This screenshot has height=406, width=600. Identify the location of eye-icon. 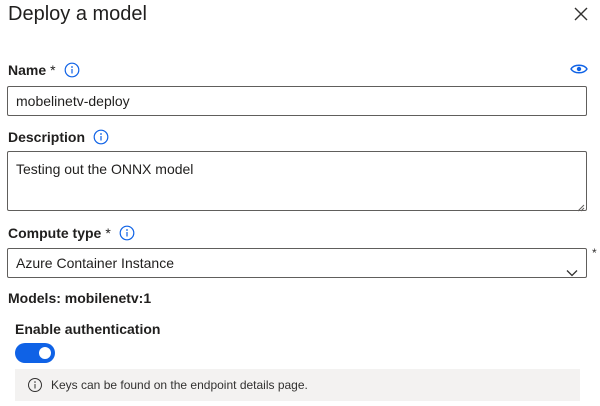
(579, 68).